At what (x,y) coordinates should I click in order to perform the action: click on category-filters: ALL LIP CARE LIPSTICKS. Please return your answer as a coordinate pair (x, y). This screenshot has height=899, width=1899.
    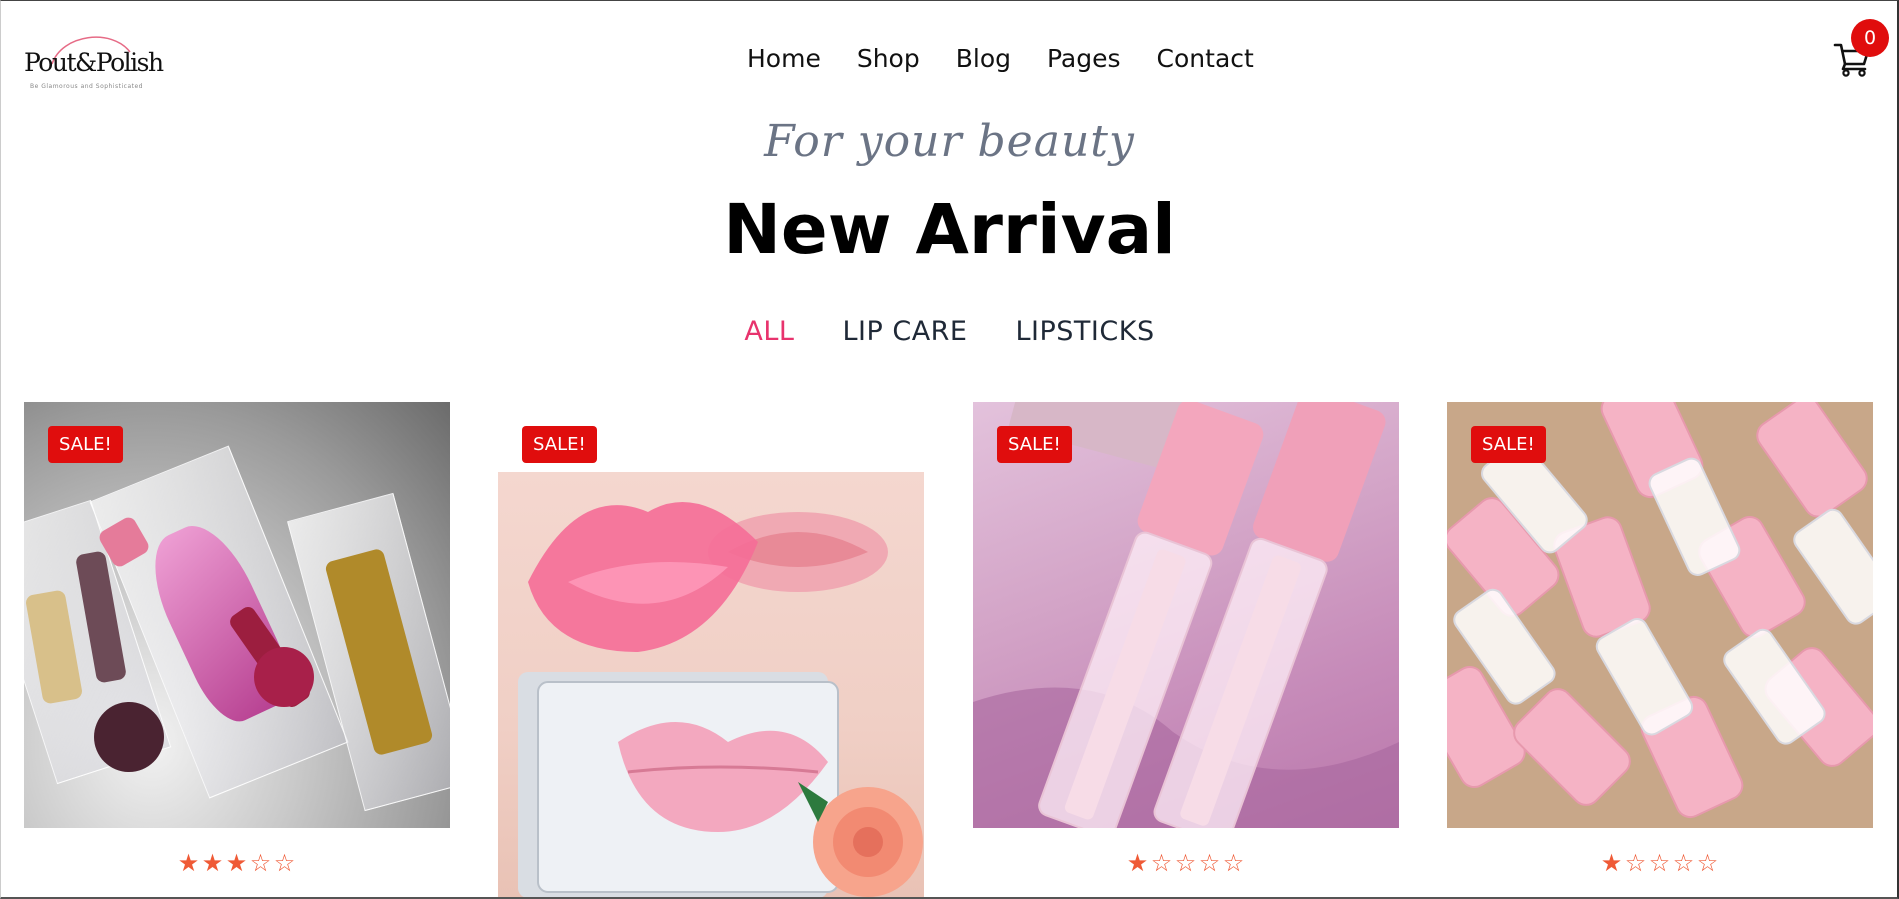
    Looking at the image, I should click on (949, 331).